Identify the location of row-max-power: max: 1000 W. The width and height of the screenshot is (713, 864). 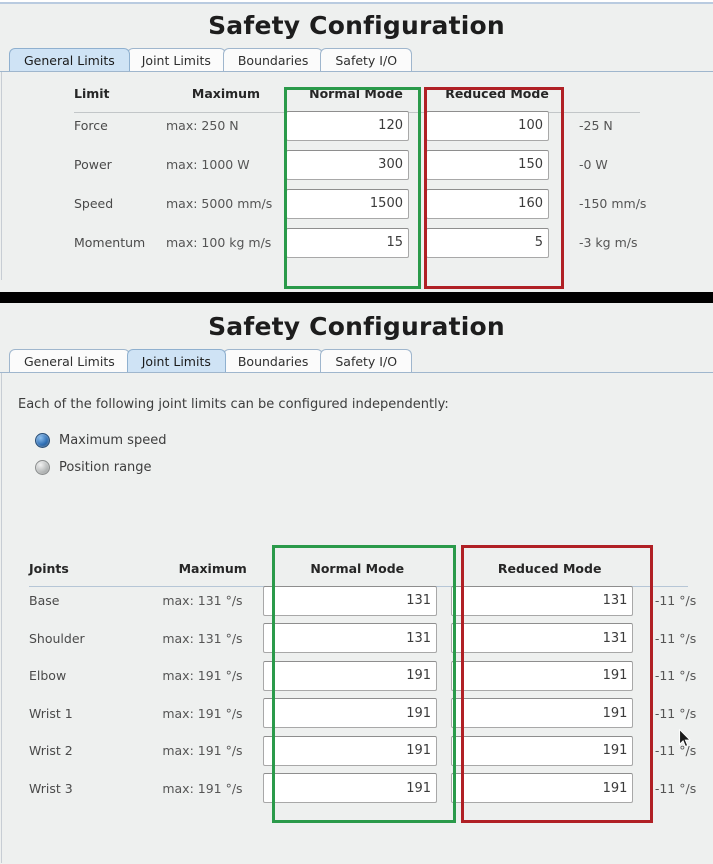
(208, 164).